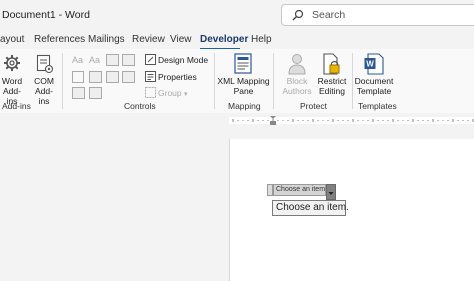 The height and width of the screenshot is (281, 474). What do you see at coordinates (148, 39) in the screenshot?
I see `tab-review: Review` at bounding box center [148, 39].